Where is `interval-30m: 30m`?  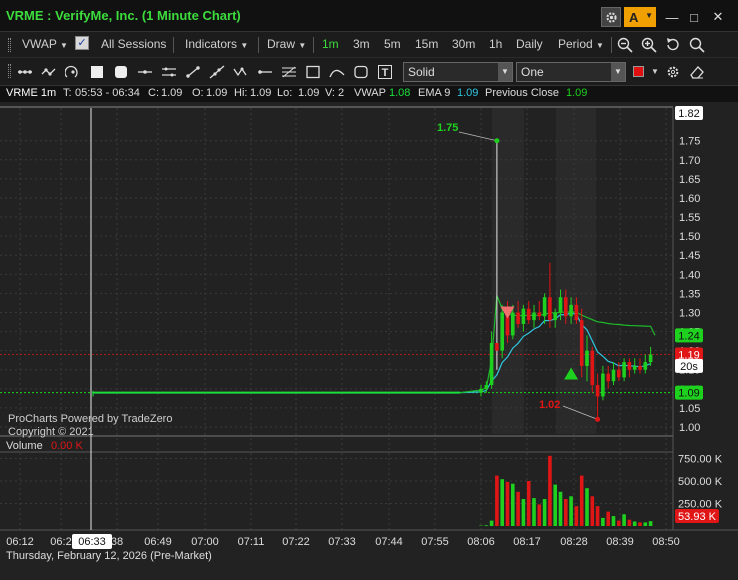 interval-30m: 30m is located at coordinates (463, 44).